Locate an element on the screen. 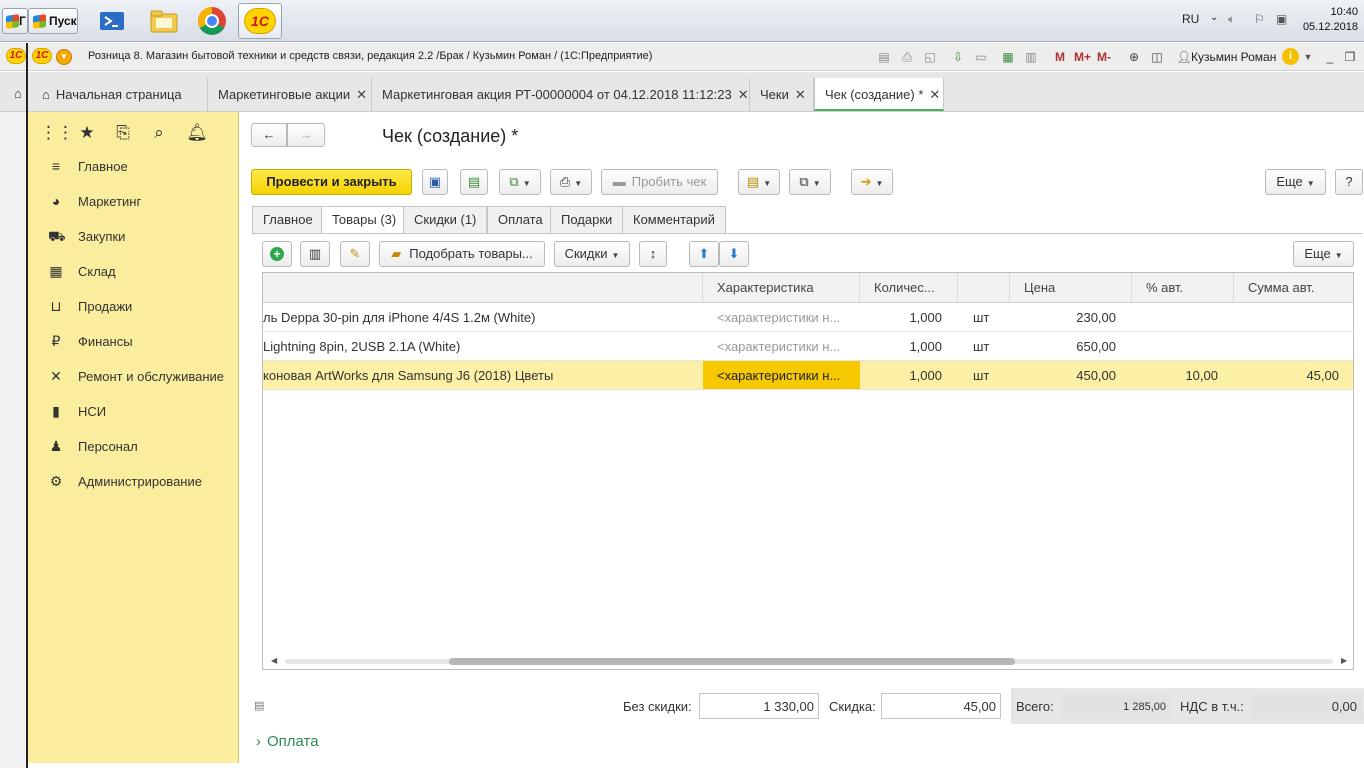 The image size is (1364, 768). discounts-button: Скидки ▼ is located at coordinates (592, 254).